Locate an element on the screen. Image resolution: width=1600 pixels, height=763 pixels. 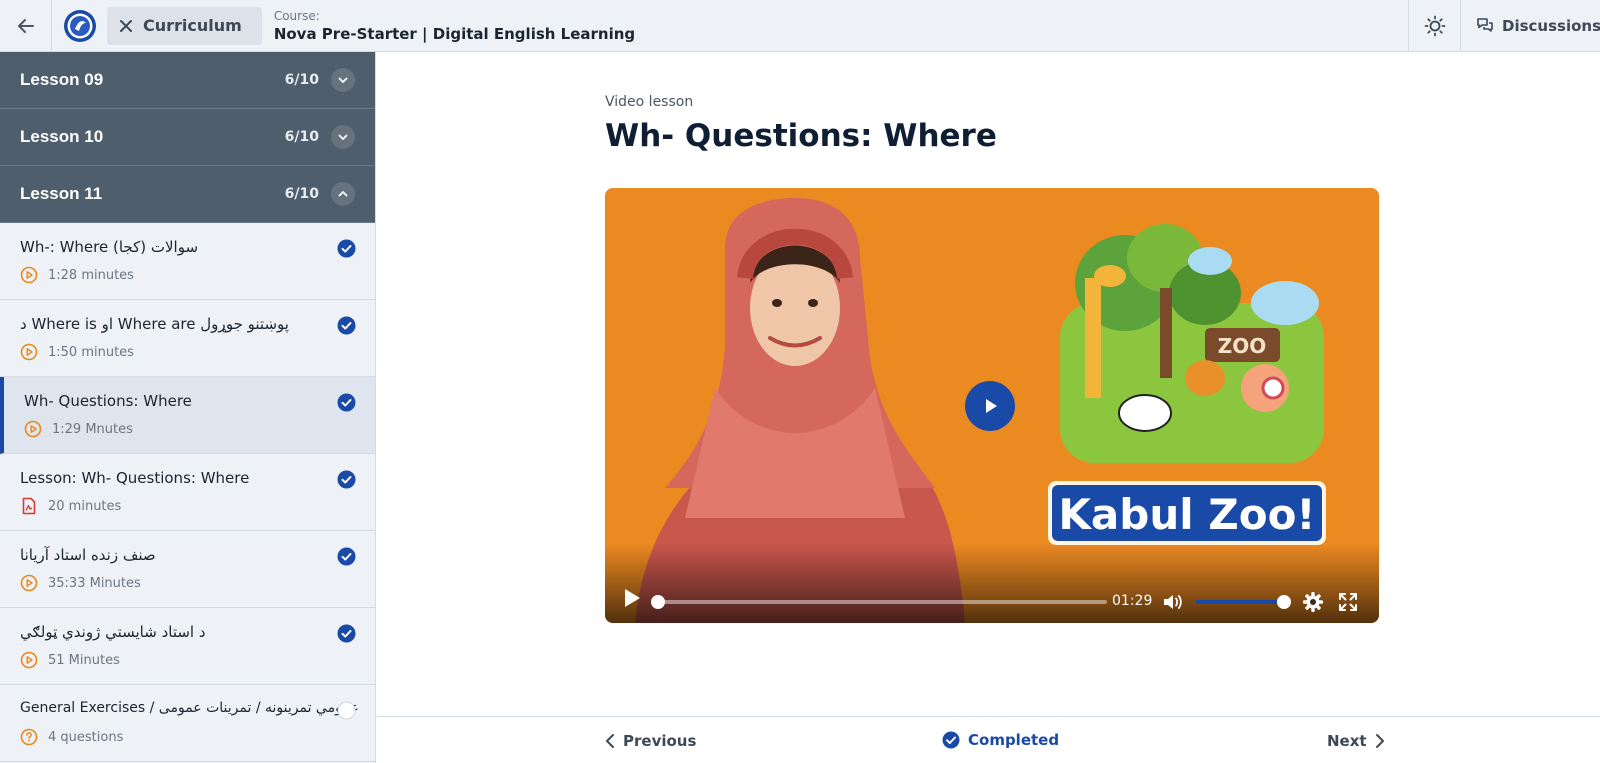
play-button is located at coordinates (632, 600).